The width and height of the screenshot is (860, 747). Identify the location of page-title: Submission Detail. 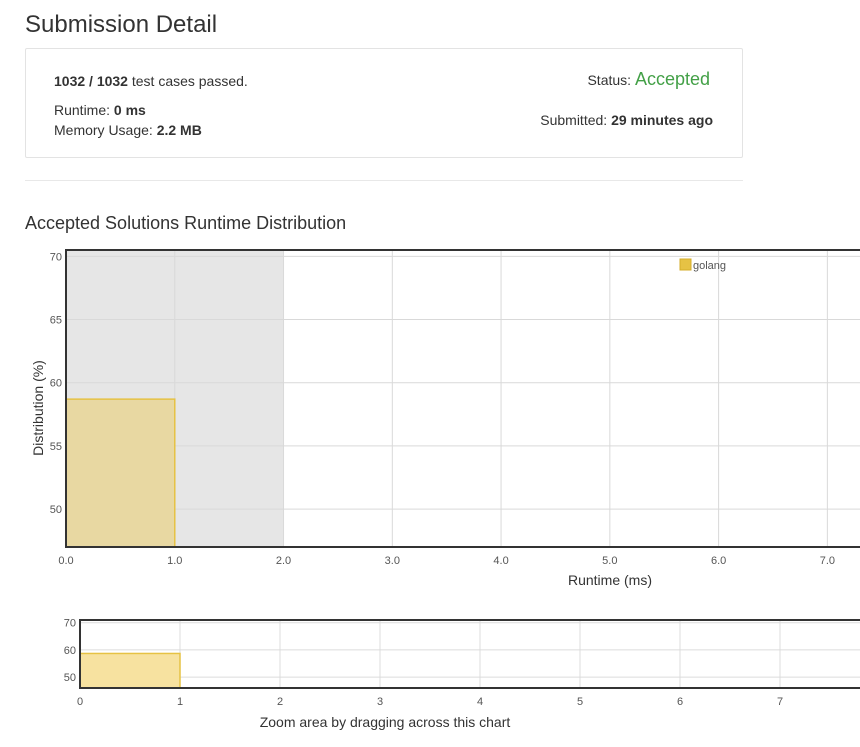
(121, 24).